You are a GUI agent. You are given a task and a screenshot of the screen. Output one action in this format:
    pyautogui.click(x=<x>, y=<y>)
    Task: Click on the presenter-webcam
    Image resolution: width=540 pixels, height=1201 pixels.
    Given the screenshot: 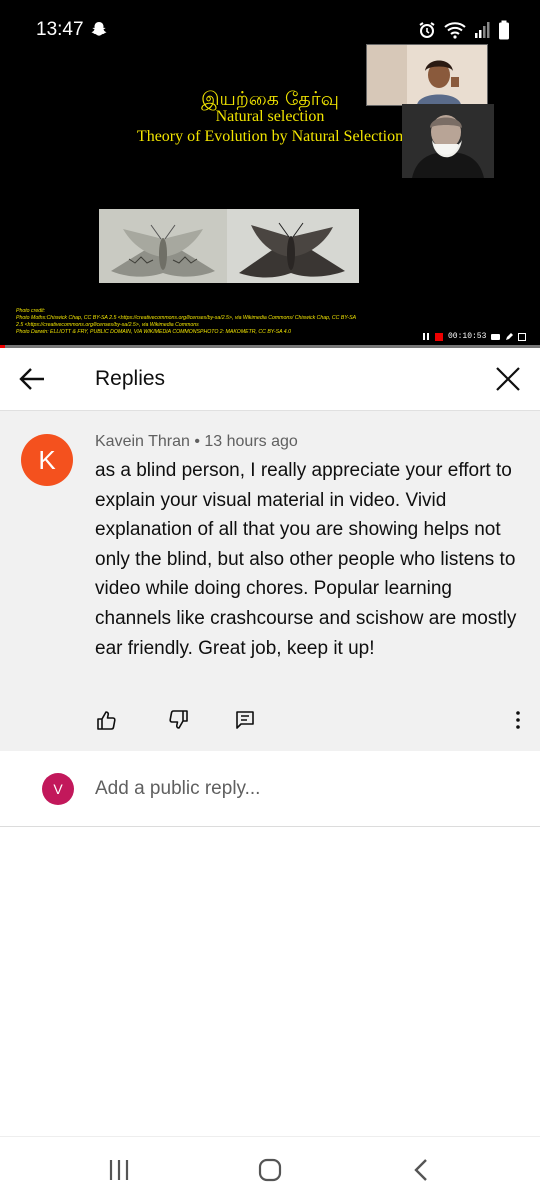 What is the action you would take?
    pyautogui.click(x=427, y=75)
    